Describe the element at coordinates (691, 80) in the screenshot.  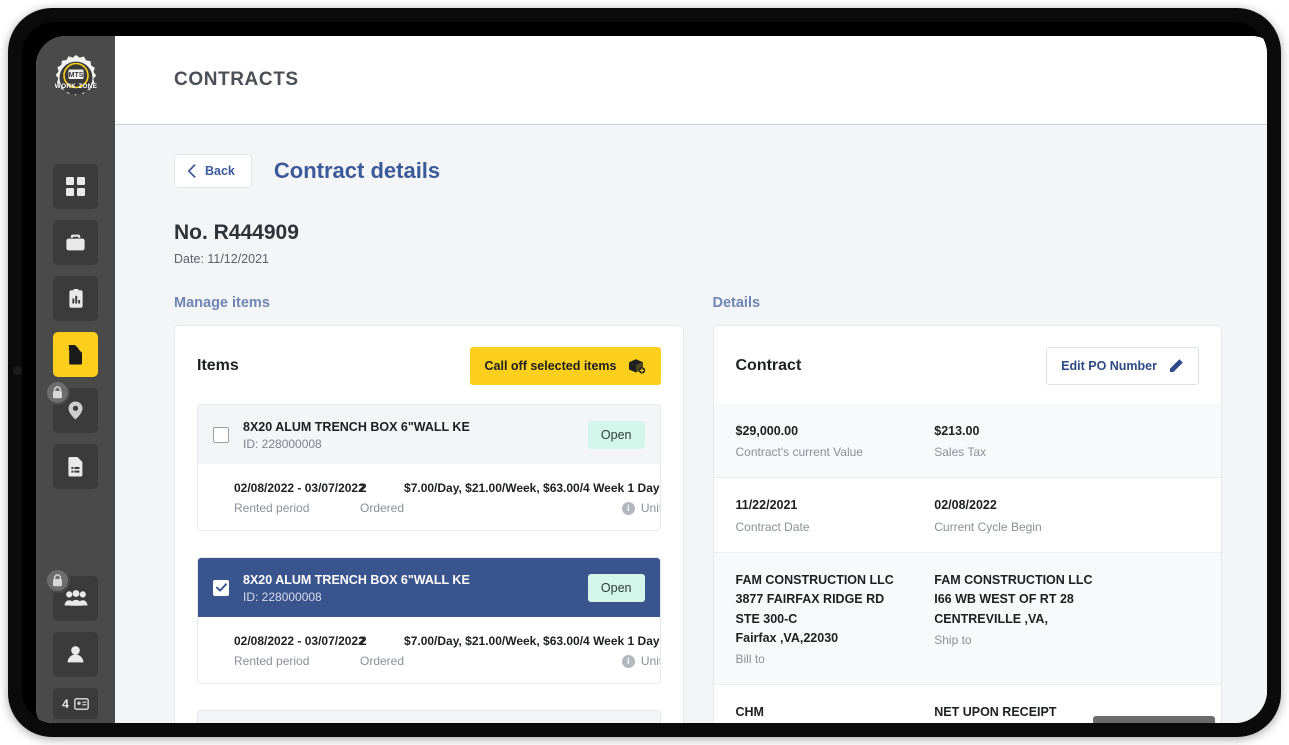
I see `topbar: CONTRACTS` at that location.